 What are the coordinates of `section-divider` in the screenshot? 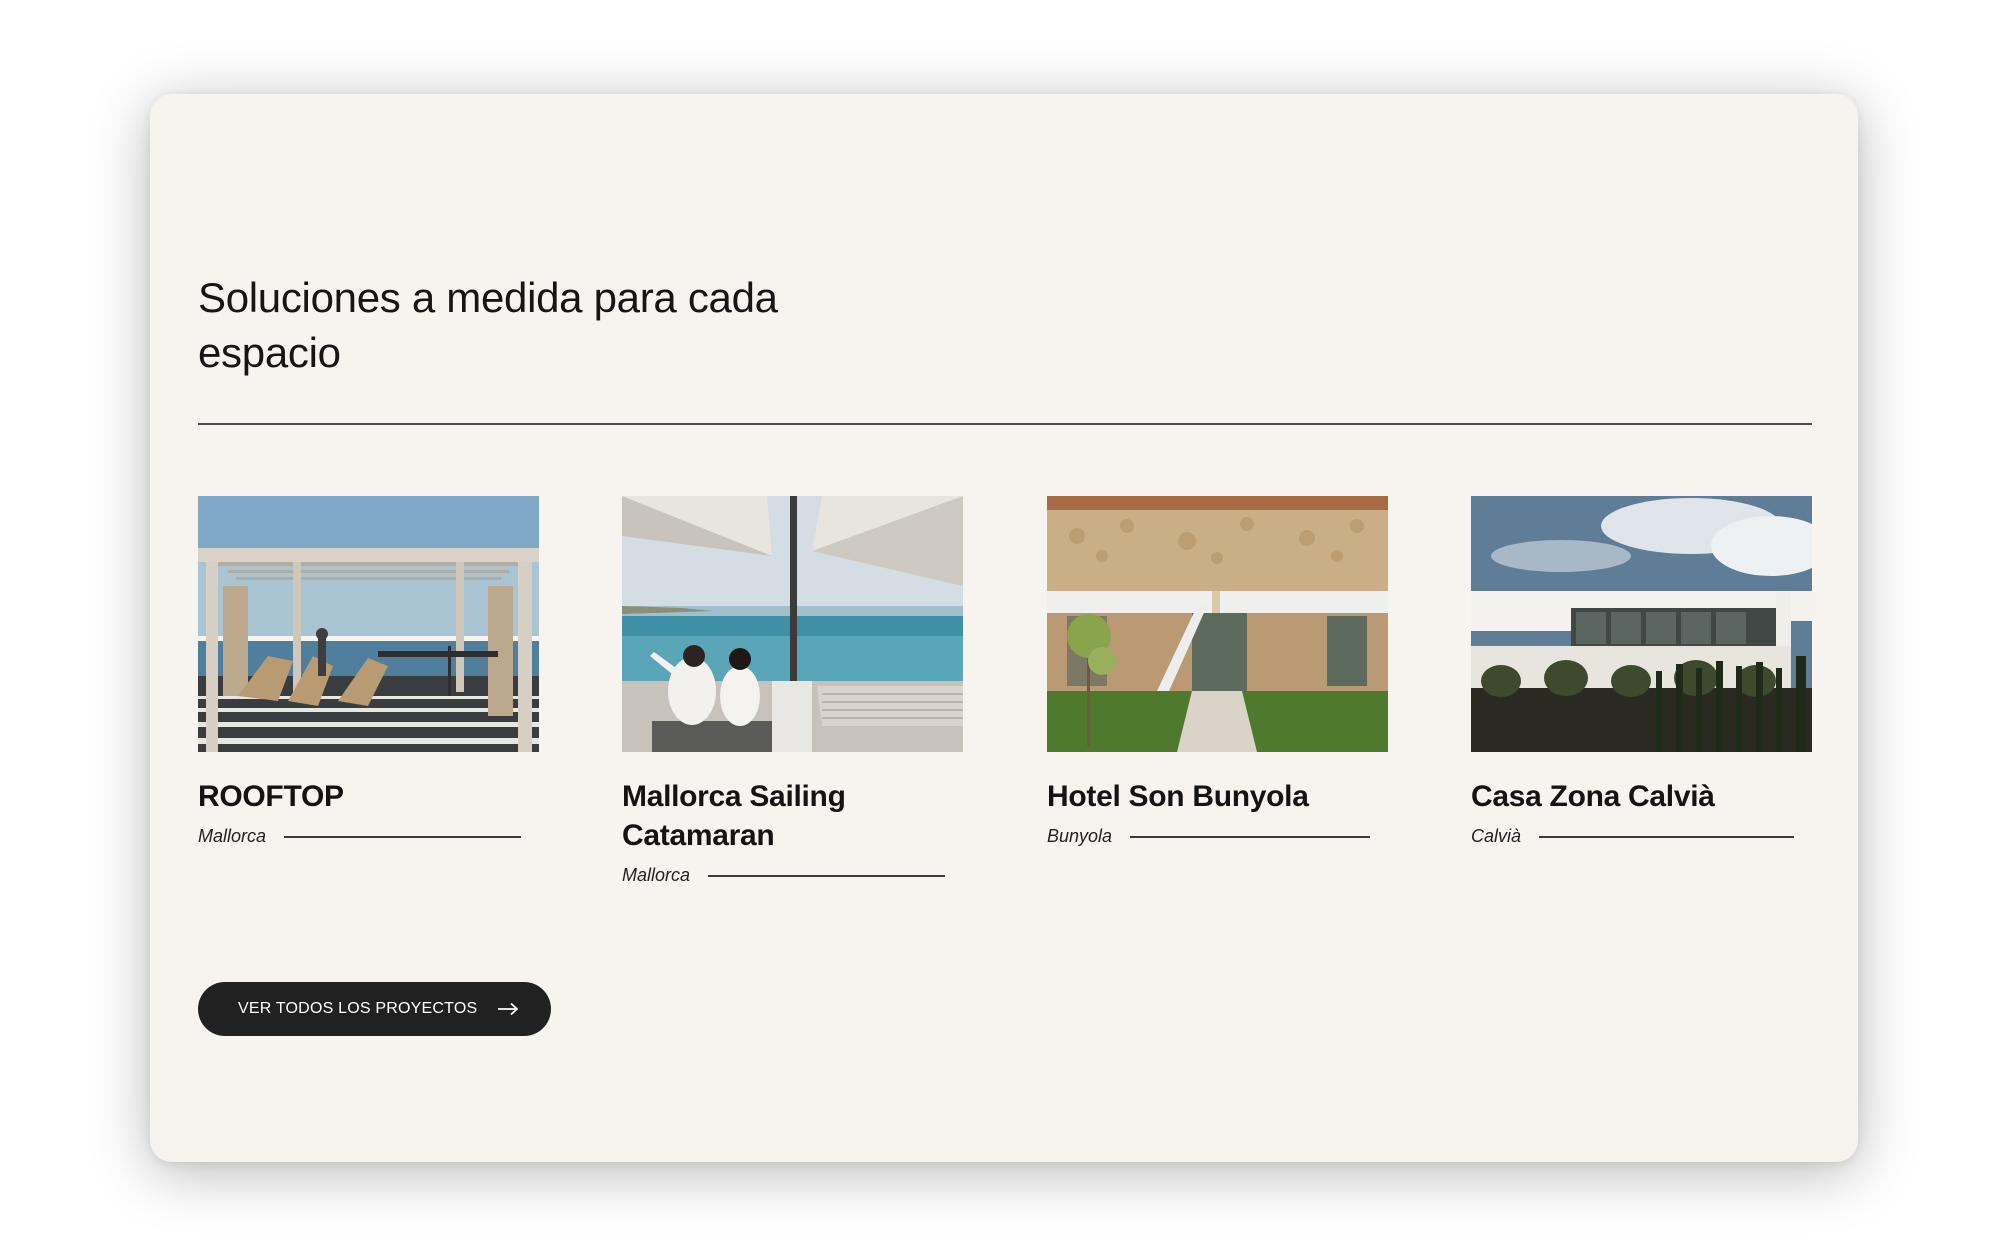 It's located at (1005, 424).